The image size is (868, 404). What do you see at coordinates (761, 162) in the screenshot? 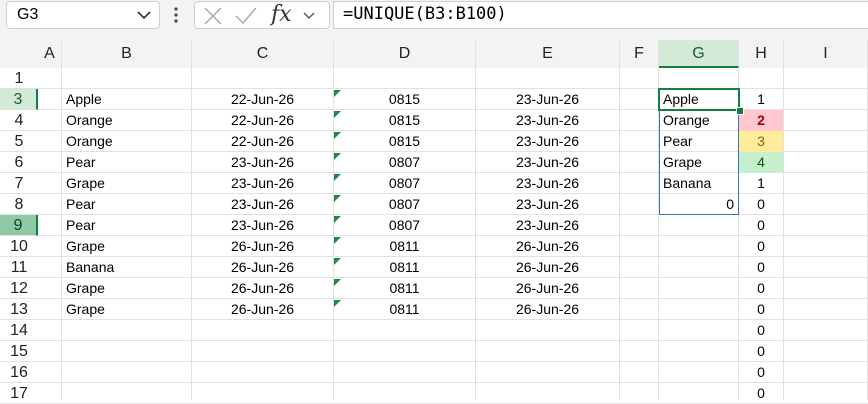
I see `cell-h6: 4` at bounding box center [761, 162].